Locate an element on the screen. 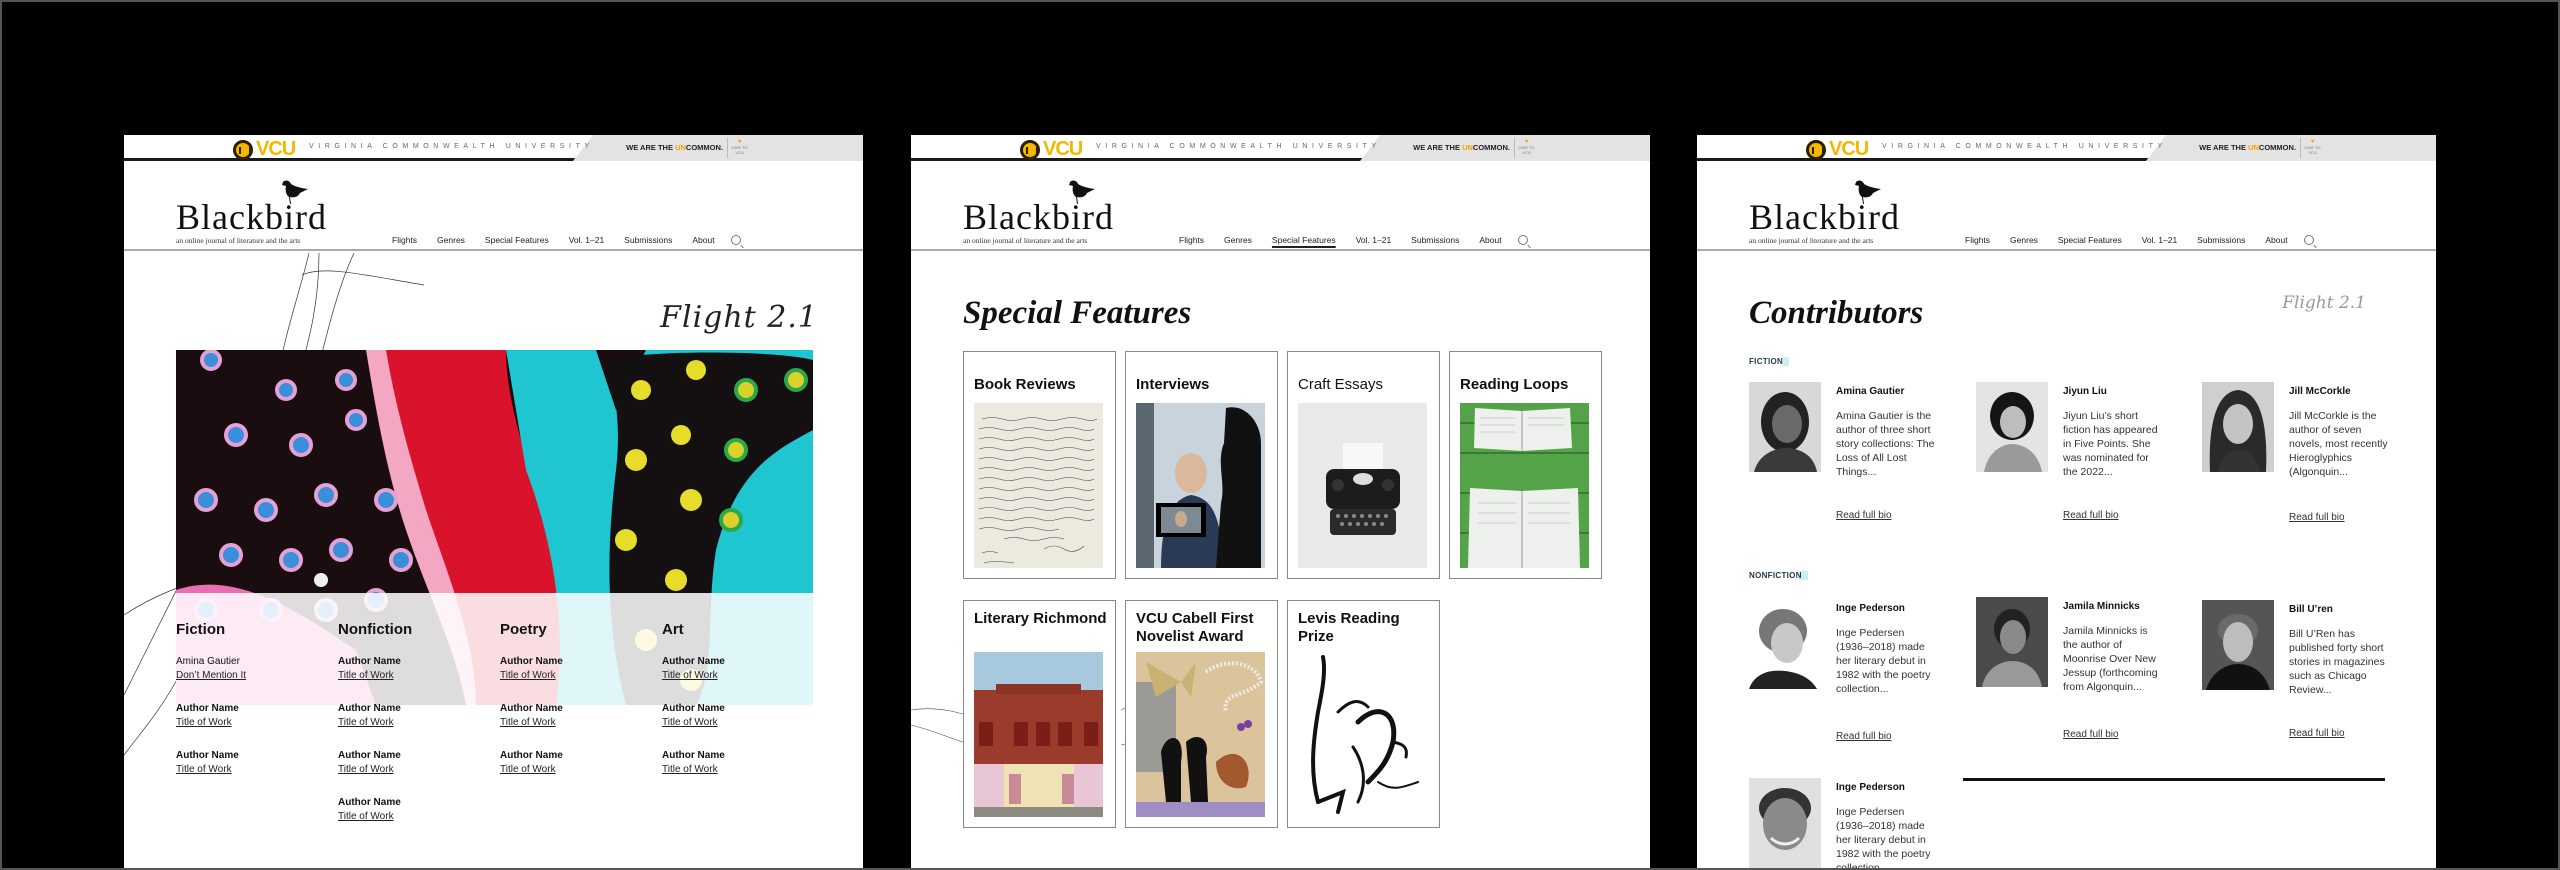 Image resolution: width=2560 pixels, height=870 pixels. genre-heading: Poetry is located at coordinates (581, 629).